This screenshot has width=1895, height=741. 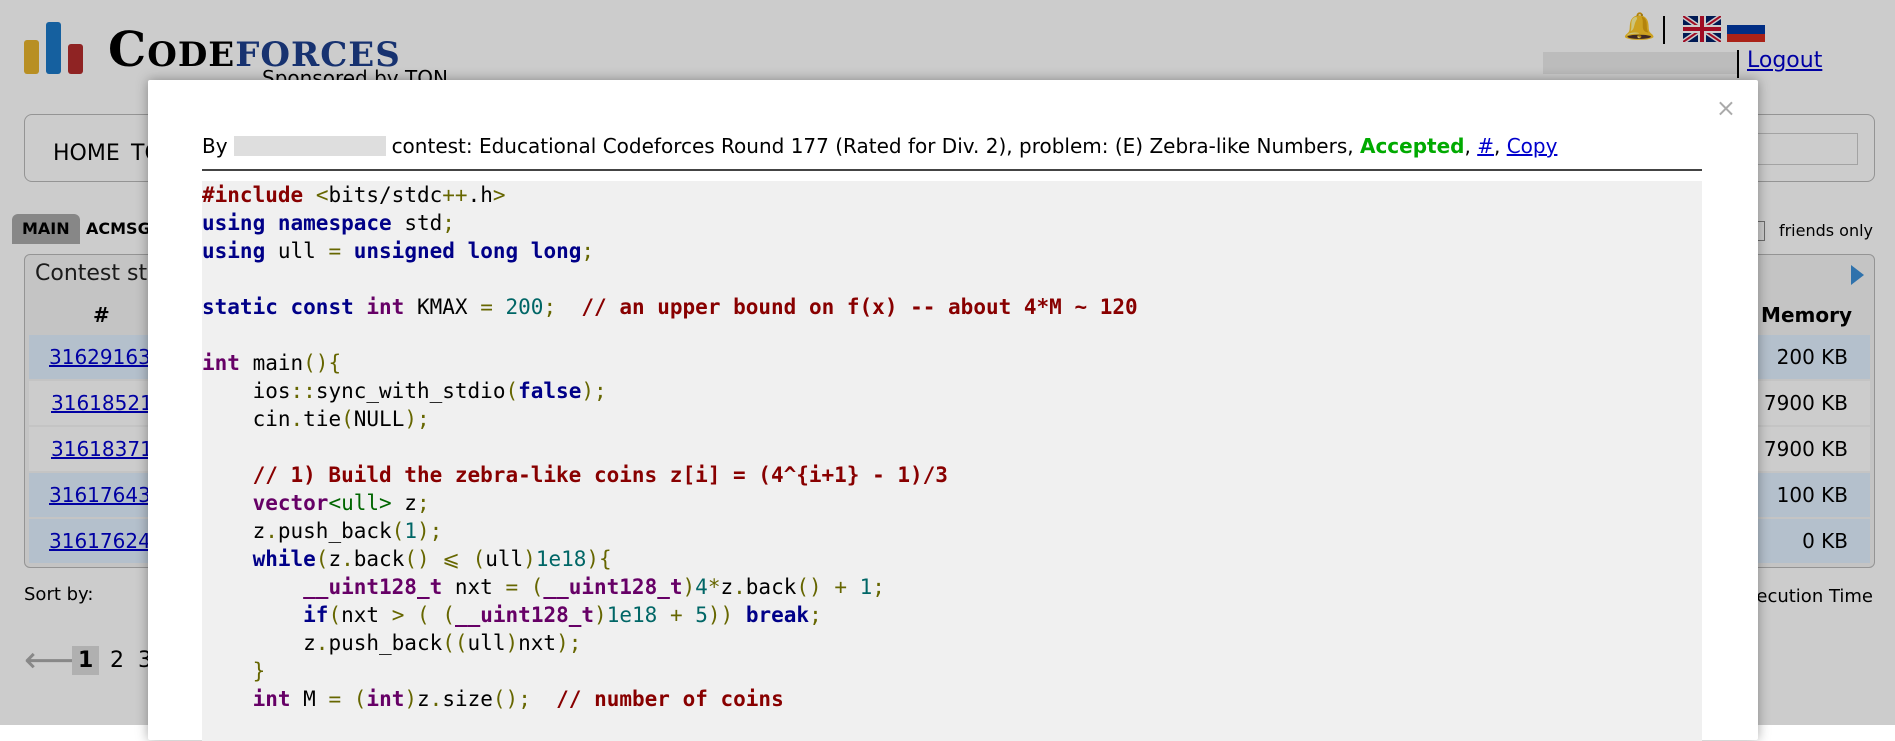 I want to click on author-redacted, so click(x=309, y=146).